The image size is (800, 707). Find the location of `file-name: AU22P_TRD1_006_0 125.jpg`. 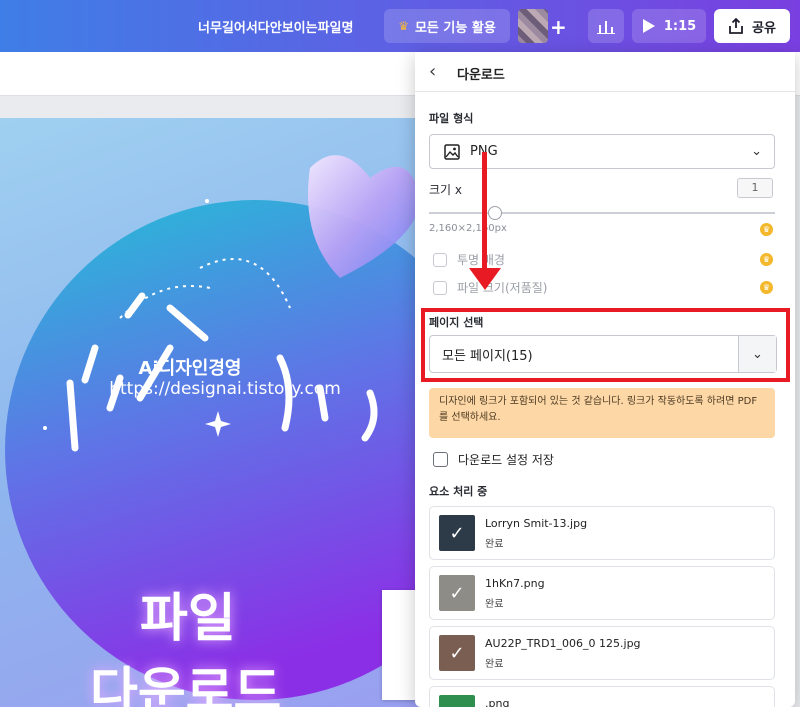

file-name: AU22P_TRD1_006_0 125.jpg is located at coordinates (563, 643).